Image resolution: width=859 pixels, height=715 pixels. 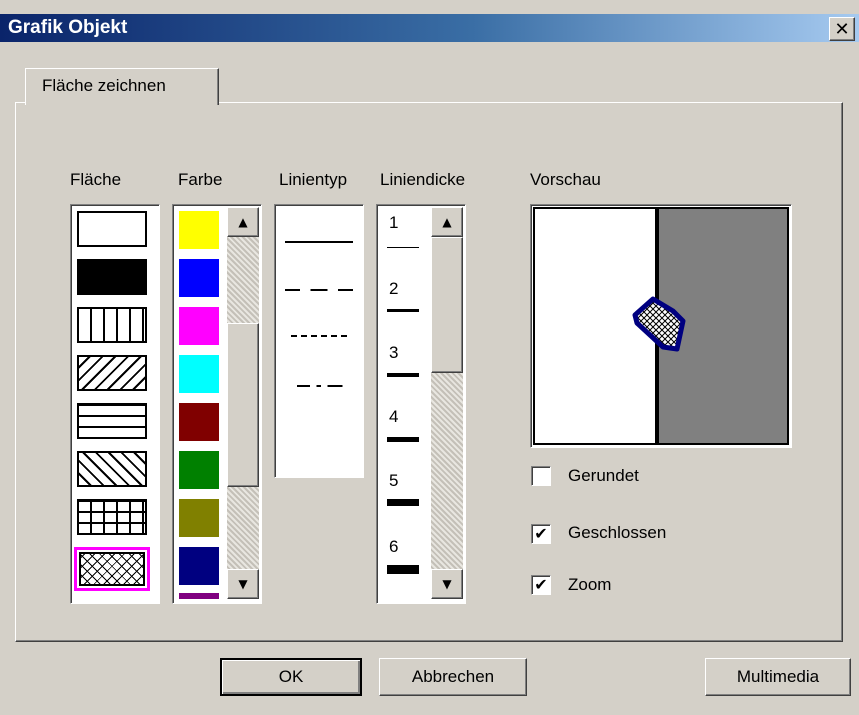 What do you see at coordinates (199, 566) in the screenshot?
I see `color-navy-swatch` at bounding box center [199, 566].